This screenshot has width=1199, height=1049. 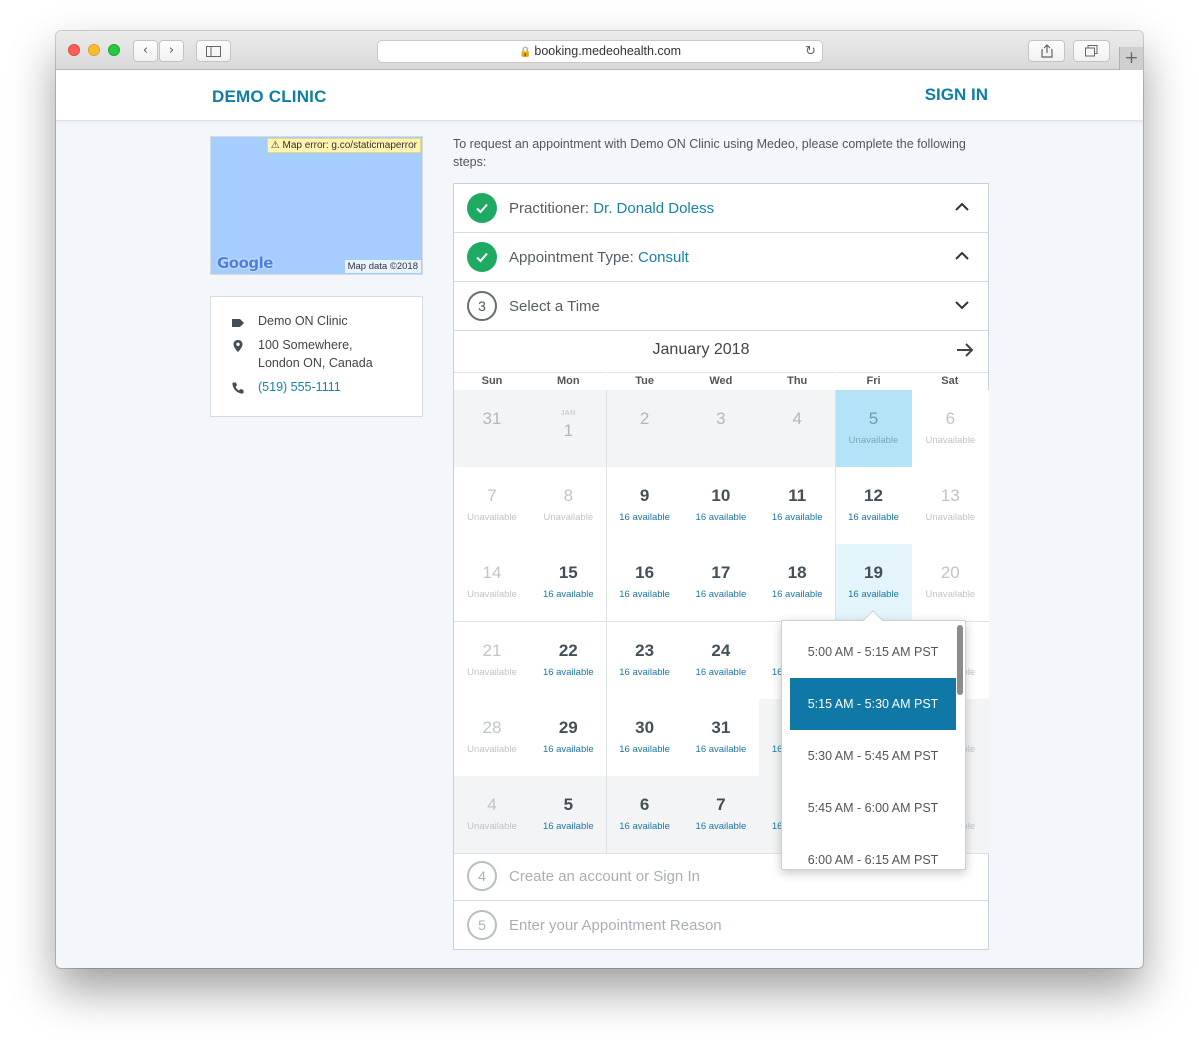 I want to click on appointment-type-value: Consult, so click(x=663, y=257).